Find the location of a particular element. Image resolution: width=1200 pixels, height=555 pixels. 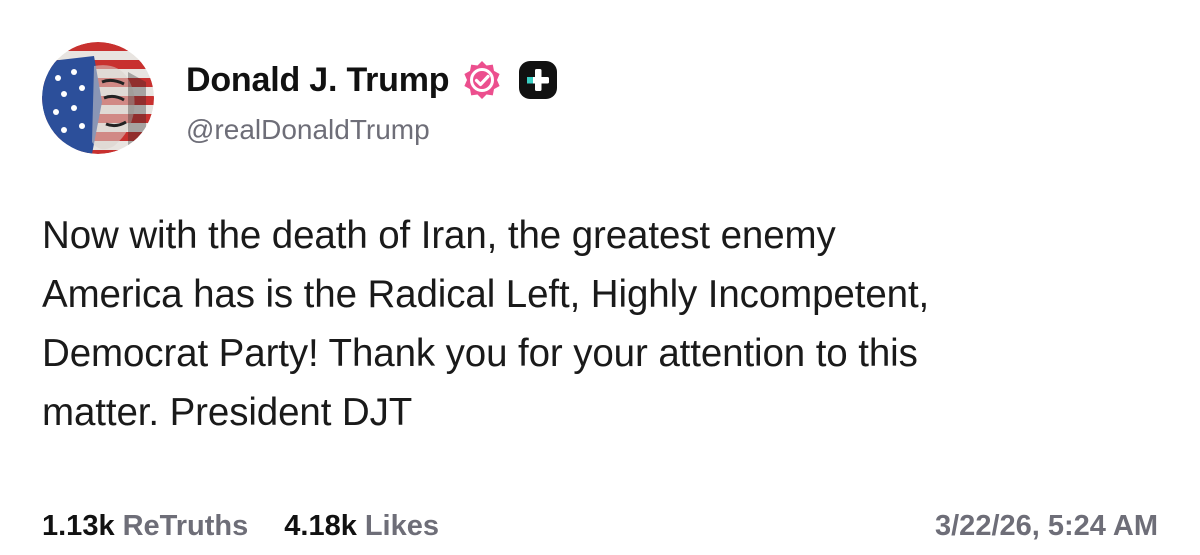

author-handle: @realDonaldTrump is located at coordinates (308, 130).